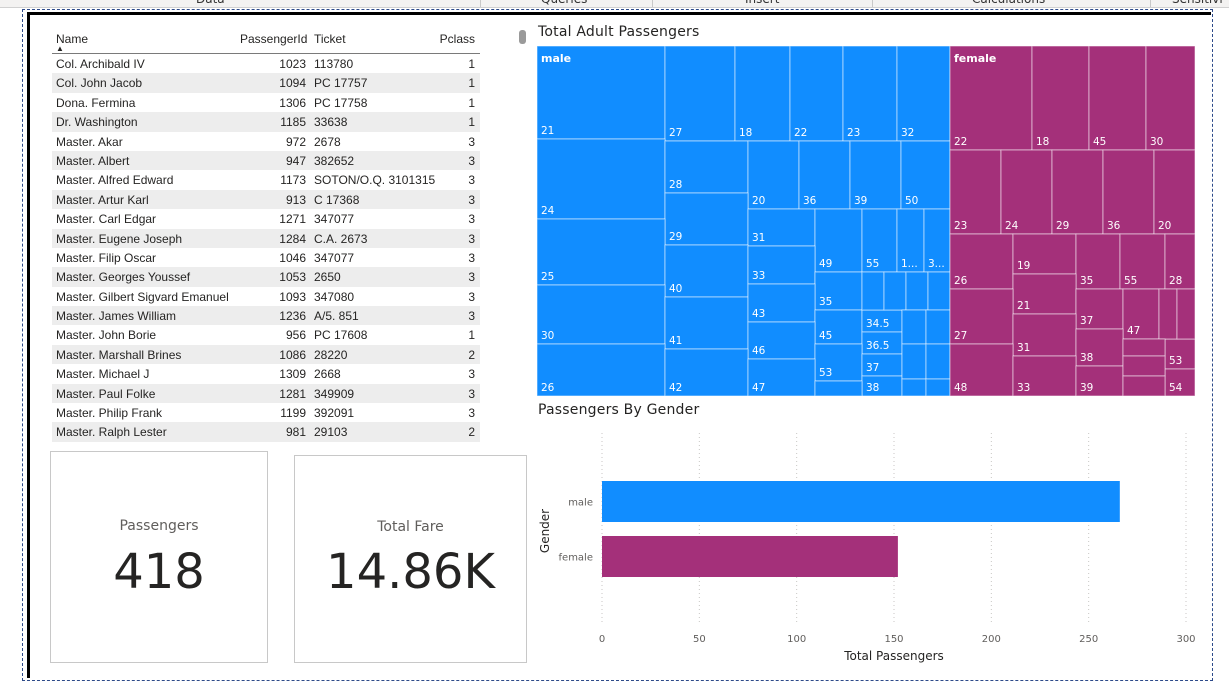  Describe the element at coordinates (266, 277) in the screenshot. I see `table-row: Master. Georges Youssef 1053 2650 3` at that location.